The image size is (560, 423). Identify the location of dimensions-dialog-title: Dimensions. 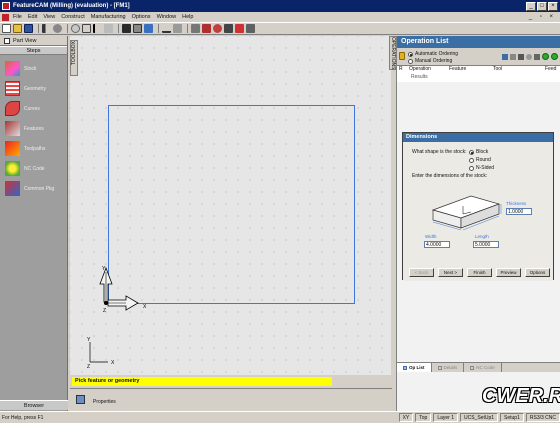
(478, 137).